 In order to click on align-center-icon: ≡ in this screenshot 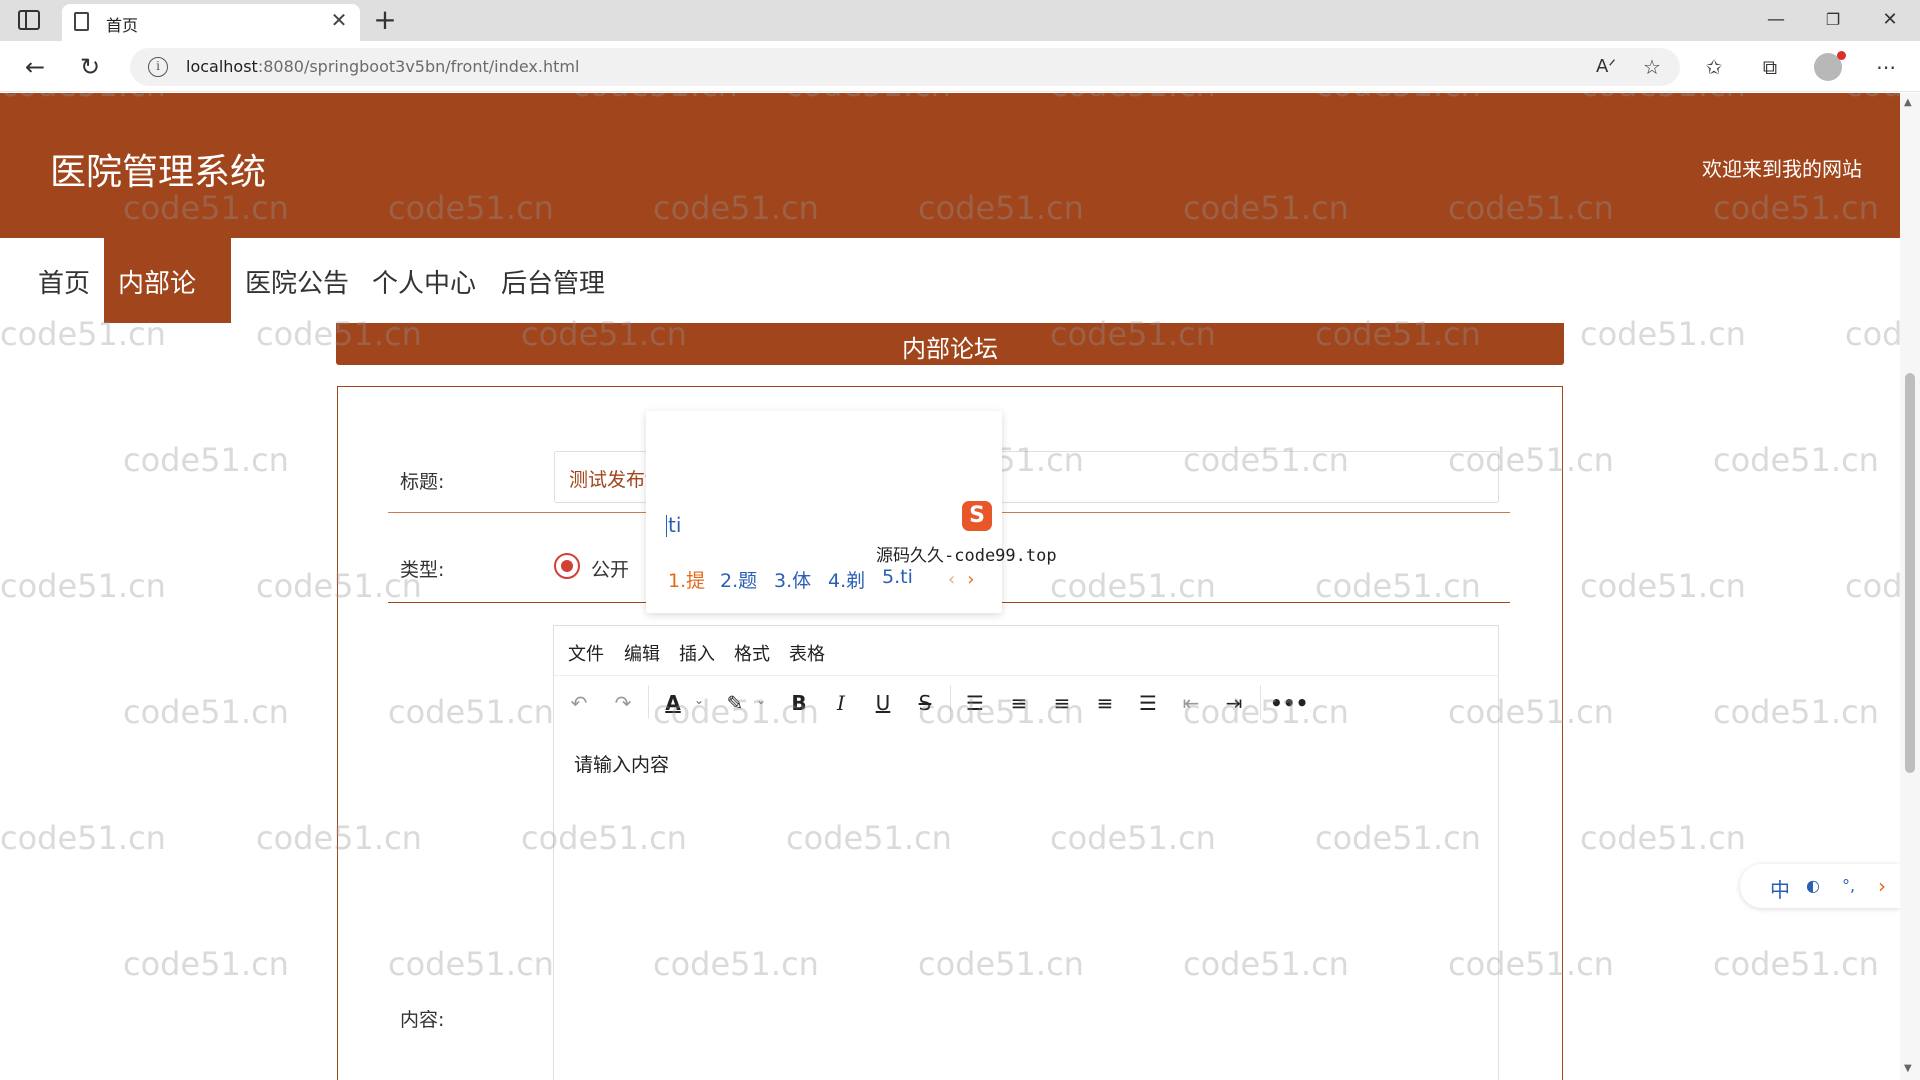, I will do `click(1062, 703)`.